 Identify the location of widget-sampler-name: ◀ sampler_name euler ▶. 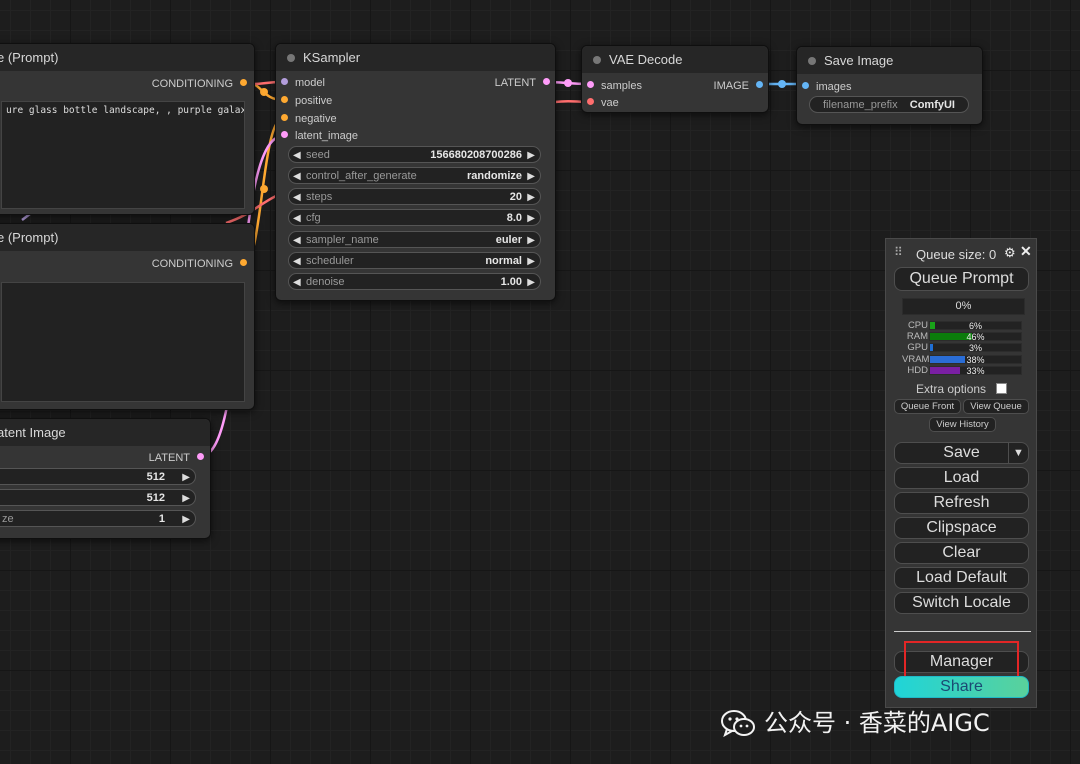
(414, 239).